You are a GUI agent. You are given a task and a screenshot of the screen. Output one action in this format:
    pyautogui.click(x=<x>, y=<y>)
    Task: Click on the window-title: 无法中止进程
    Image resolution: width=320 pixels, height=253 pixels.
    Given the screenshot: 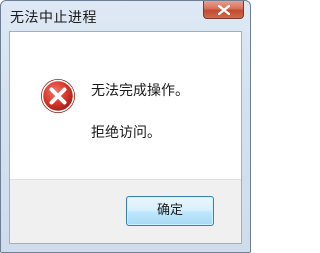 What is the action you would take?
    pyautogui.click(x=53, y=18)
    